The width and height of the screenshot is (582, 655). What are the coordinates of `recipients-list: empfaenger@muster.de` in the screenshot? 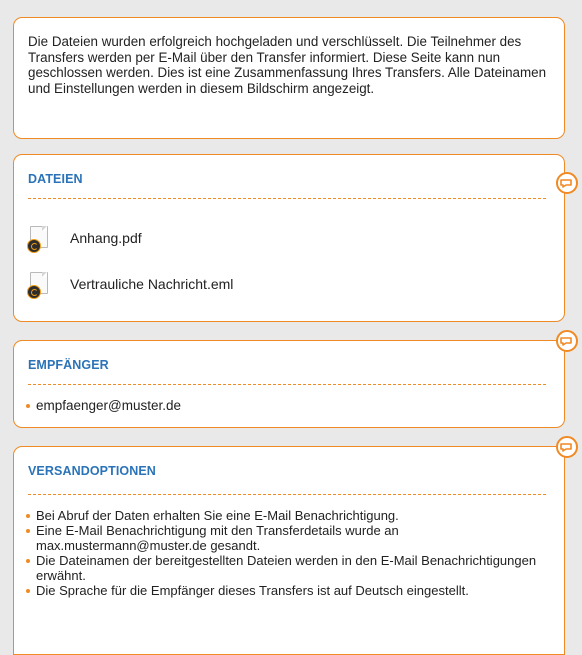 It's located at (288, 405).